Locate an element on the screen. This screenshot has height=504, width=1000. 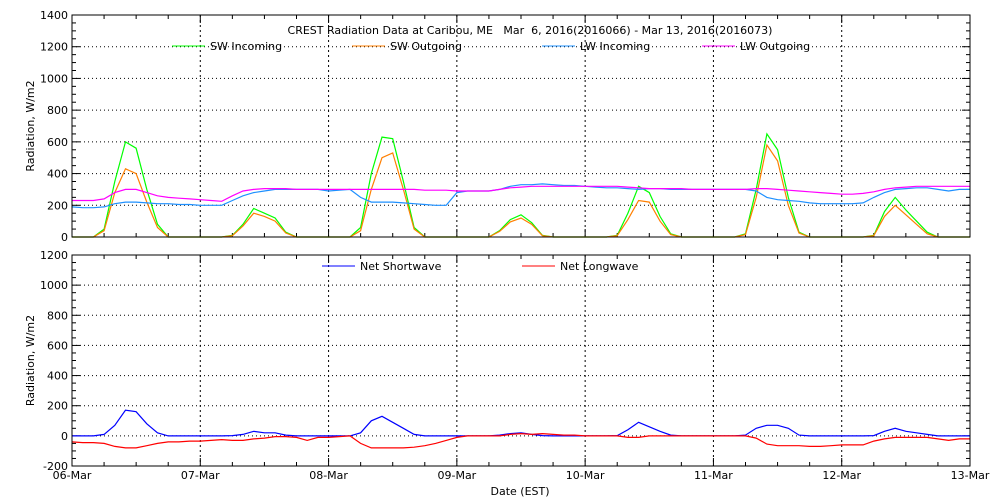
legend-label: LW Outgoing is located at coordinates (775, 46).